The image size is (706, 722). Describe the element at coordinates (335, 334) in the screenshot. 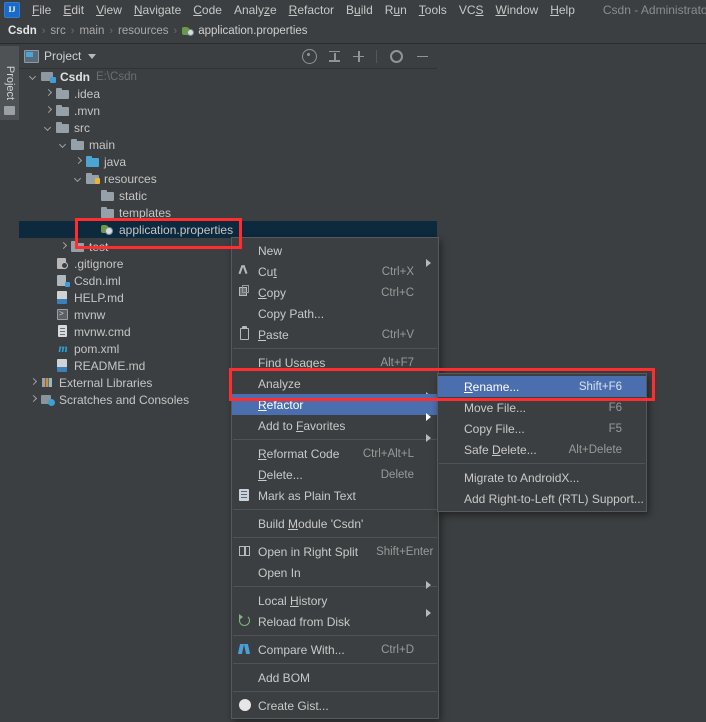

I see `context-menu-item-paste: Paste Ctrl+V` at that location.